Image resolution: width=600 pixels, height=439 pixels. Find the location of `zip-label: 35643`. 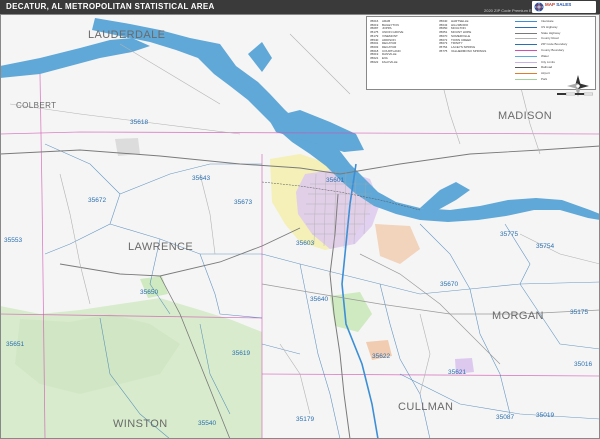

zip-label: 35643 is located at coordinates (201, 178).